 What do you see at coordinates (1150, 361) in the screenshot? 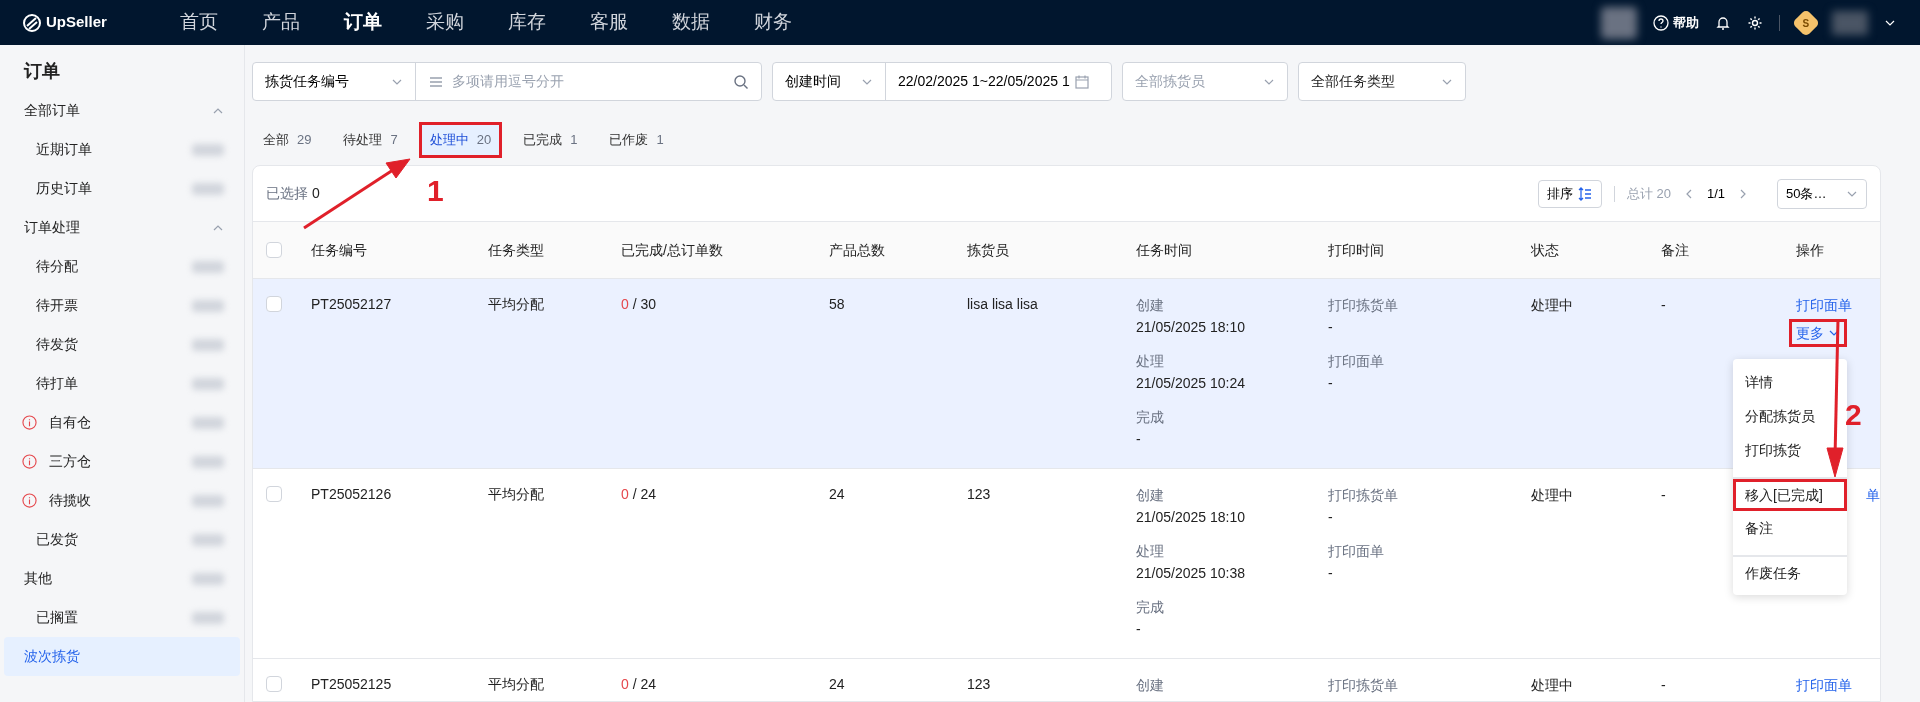
I see `time-label: 处理` at bounding box center [1150, 361].